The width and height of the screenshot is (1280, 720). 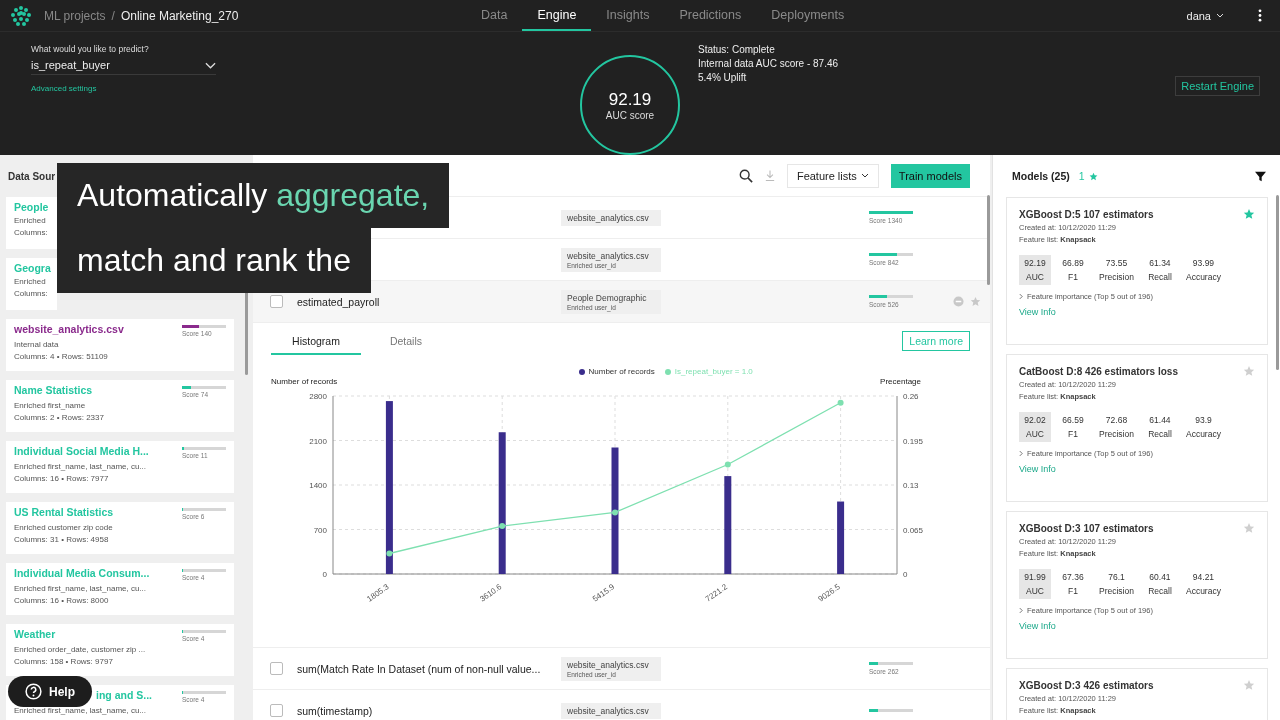 I want to click on model-title: XGBoost D:5 107 estimators, so click(x=1086, y=214).